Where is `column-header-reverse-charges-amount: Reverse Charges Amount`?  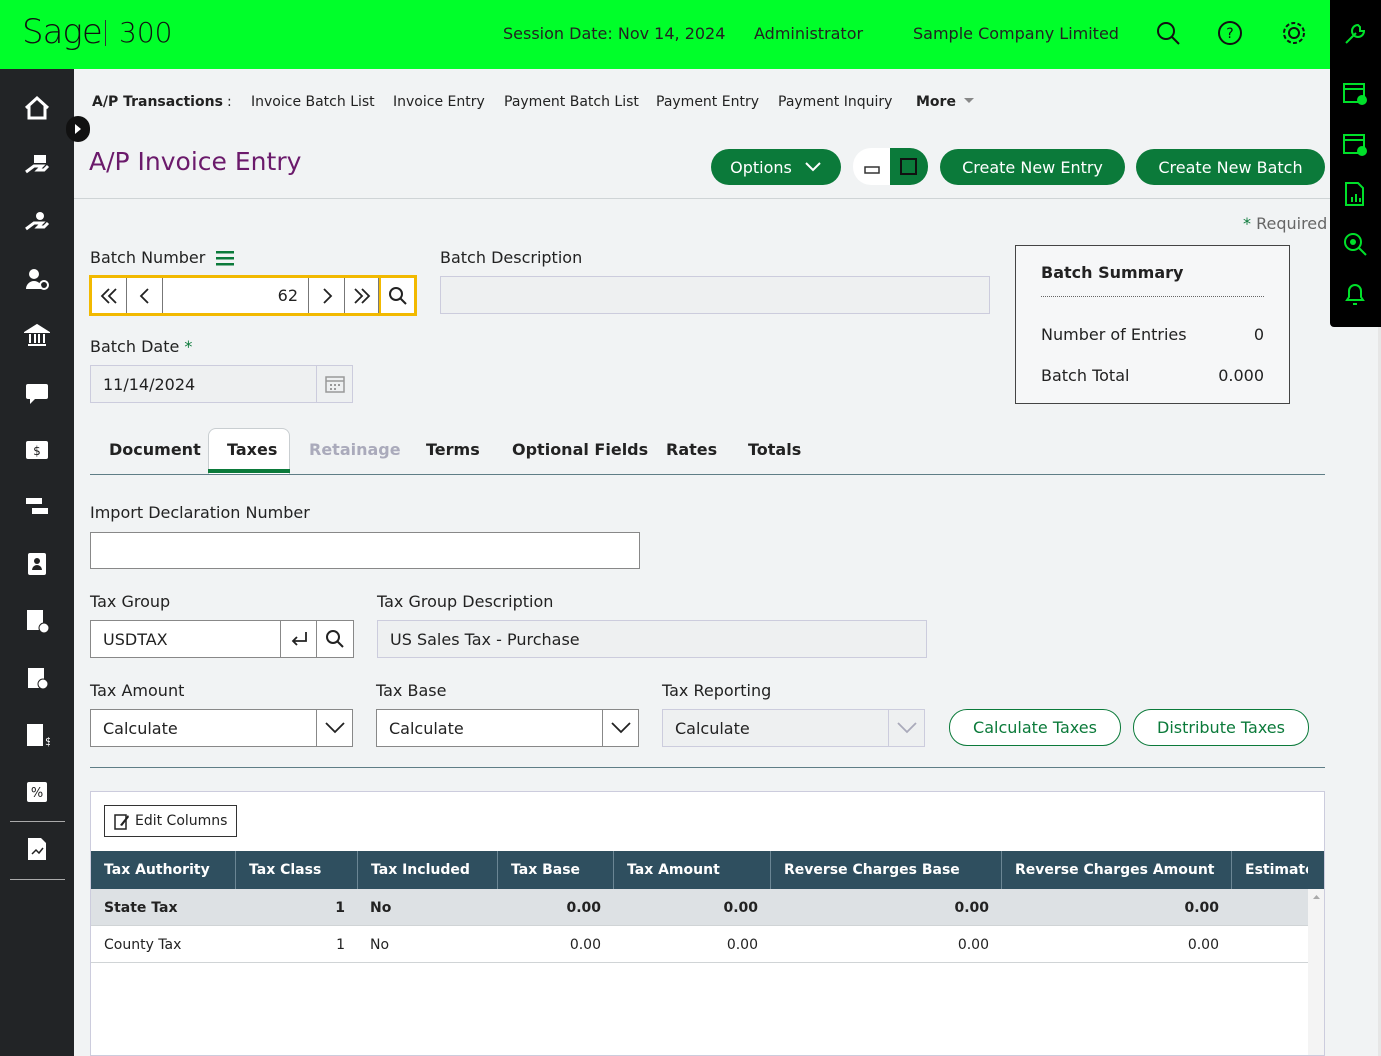
column-header-reverse-charges-amount: Reverse Charges Amount is located at coordinates (1117, 870).